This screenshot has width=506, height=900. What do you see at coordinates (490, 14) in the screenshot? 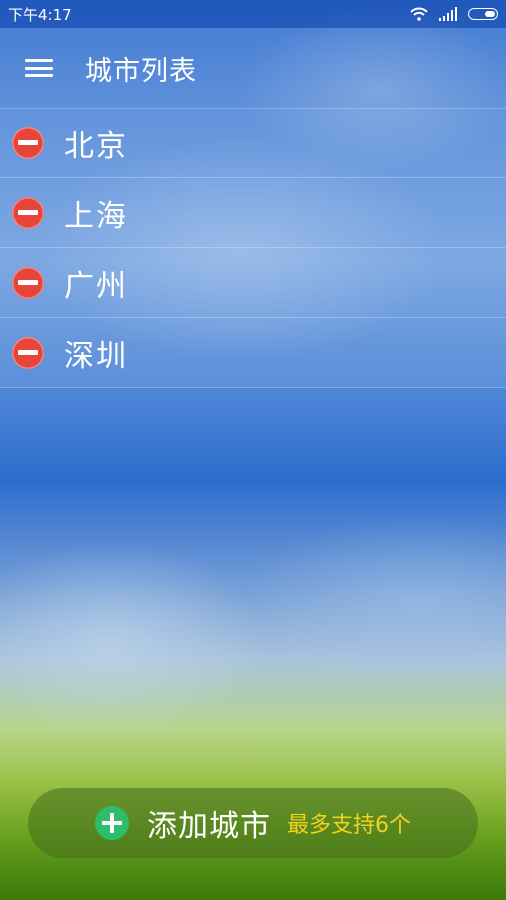
I see `battery-level` at bounding box center [490, 14].